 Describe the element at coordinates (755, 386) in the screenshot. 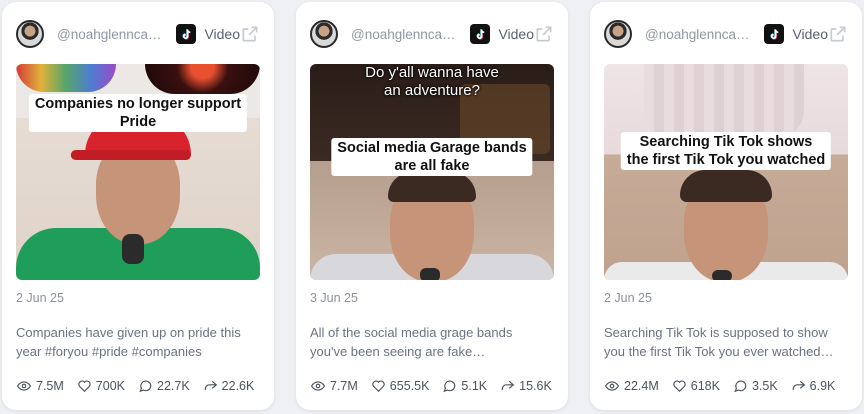

I see `comments-stat: 3.5K` at that location.